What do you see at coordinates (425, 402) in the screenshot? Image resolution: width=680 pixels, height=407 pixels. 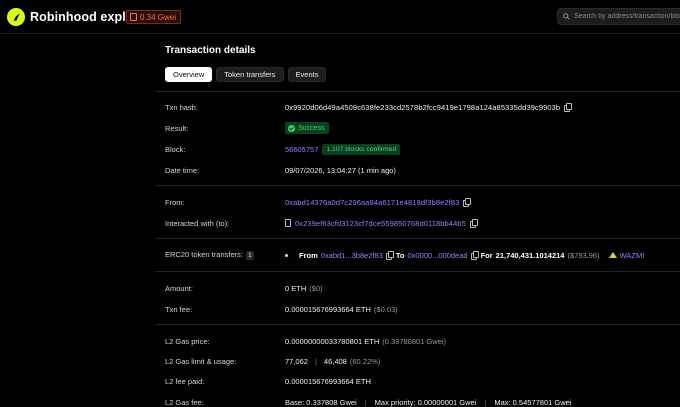 I see `gas-fee-max-priority: Max priority: 0.00000001 Gwei` at bounding box center [425, 402].